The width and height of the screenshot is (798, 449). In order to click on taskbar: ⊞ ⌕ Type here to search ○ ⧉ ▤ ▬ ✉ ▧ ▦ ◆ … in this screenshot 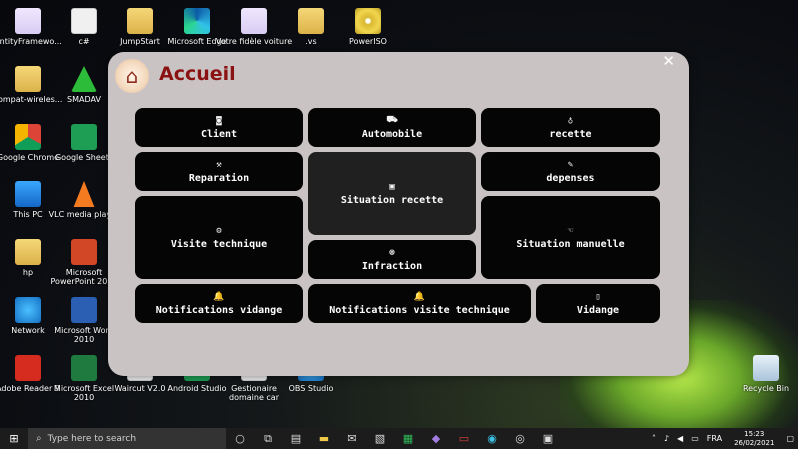, I will do `click(399, 438)`.